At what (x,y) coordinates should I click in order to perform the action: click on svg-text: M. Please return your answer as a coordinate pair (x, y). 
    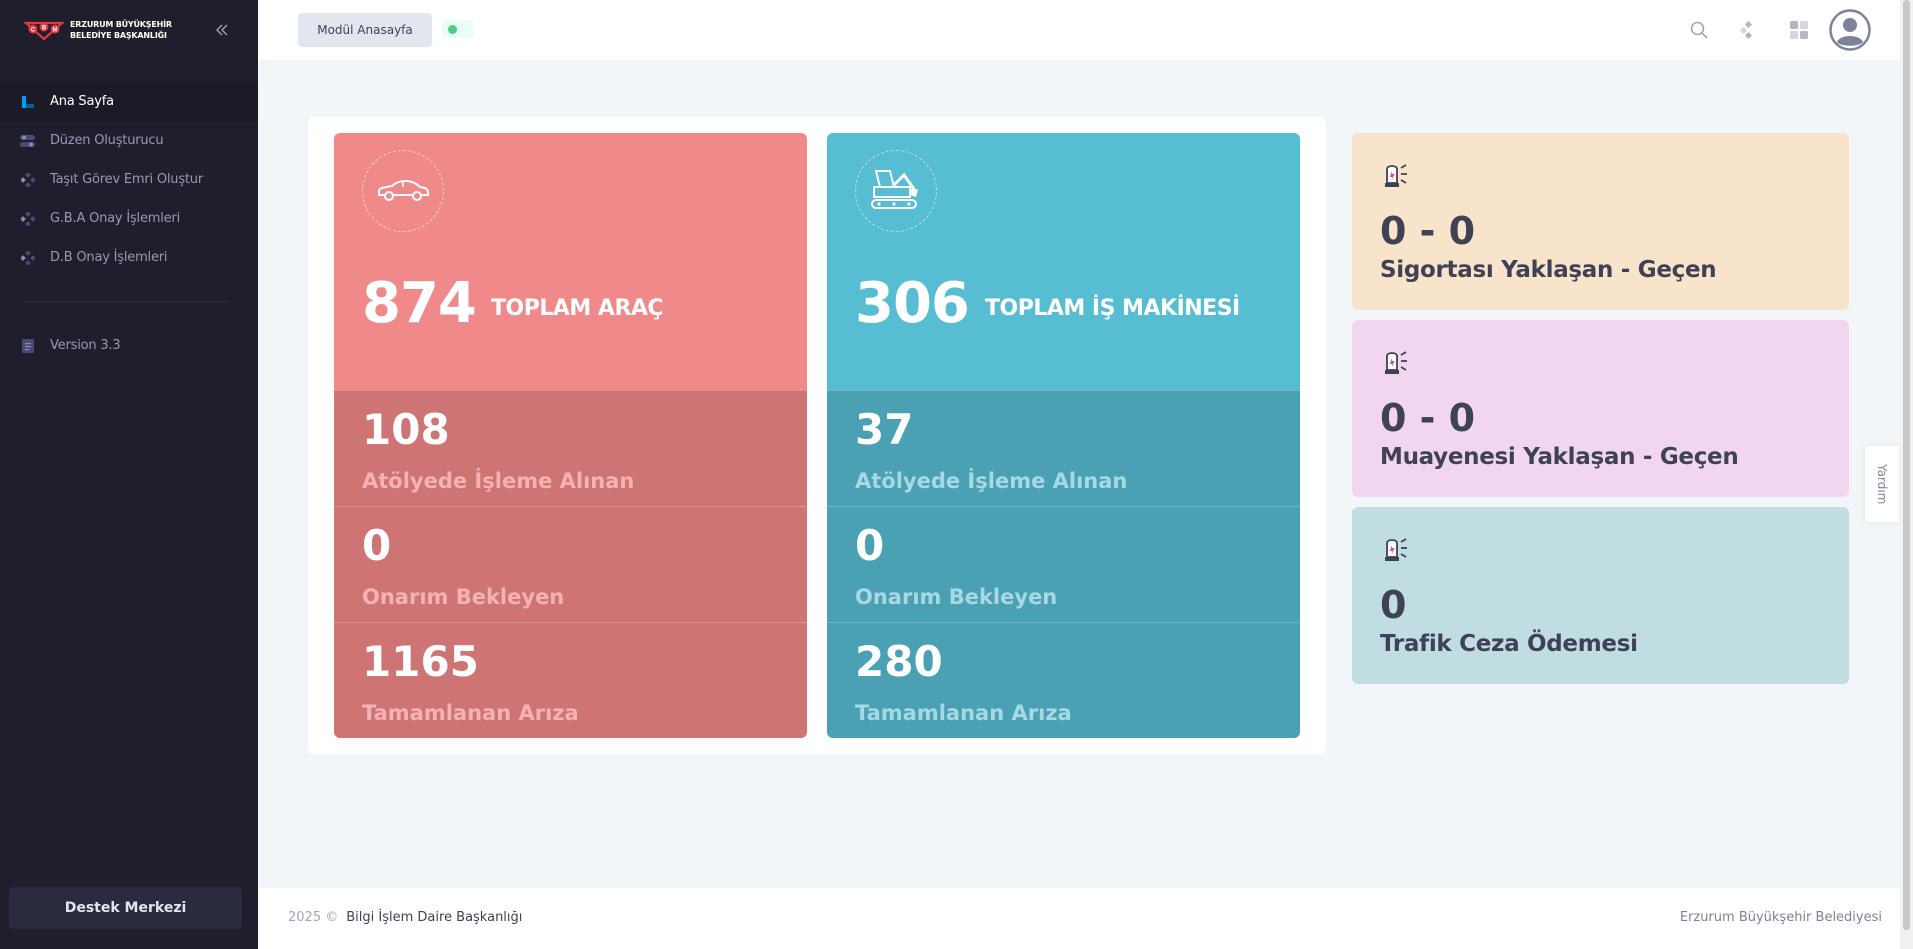
    Looking at the image, I should click on (55, 31).